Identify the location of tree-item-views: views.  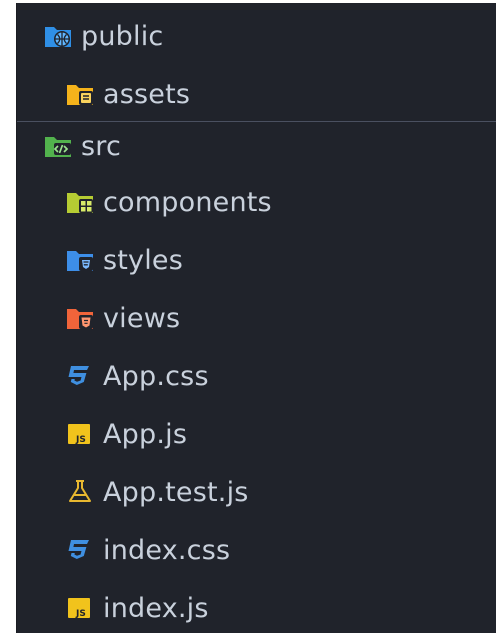
(256, 318).